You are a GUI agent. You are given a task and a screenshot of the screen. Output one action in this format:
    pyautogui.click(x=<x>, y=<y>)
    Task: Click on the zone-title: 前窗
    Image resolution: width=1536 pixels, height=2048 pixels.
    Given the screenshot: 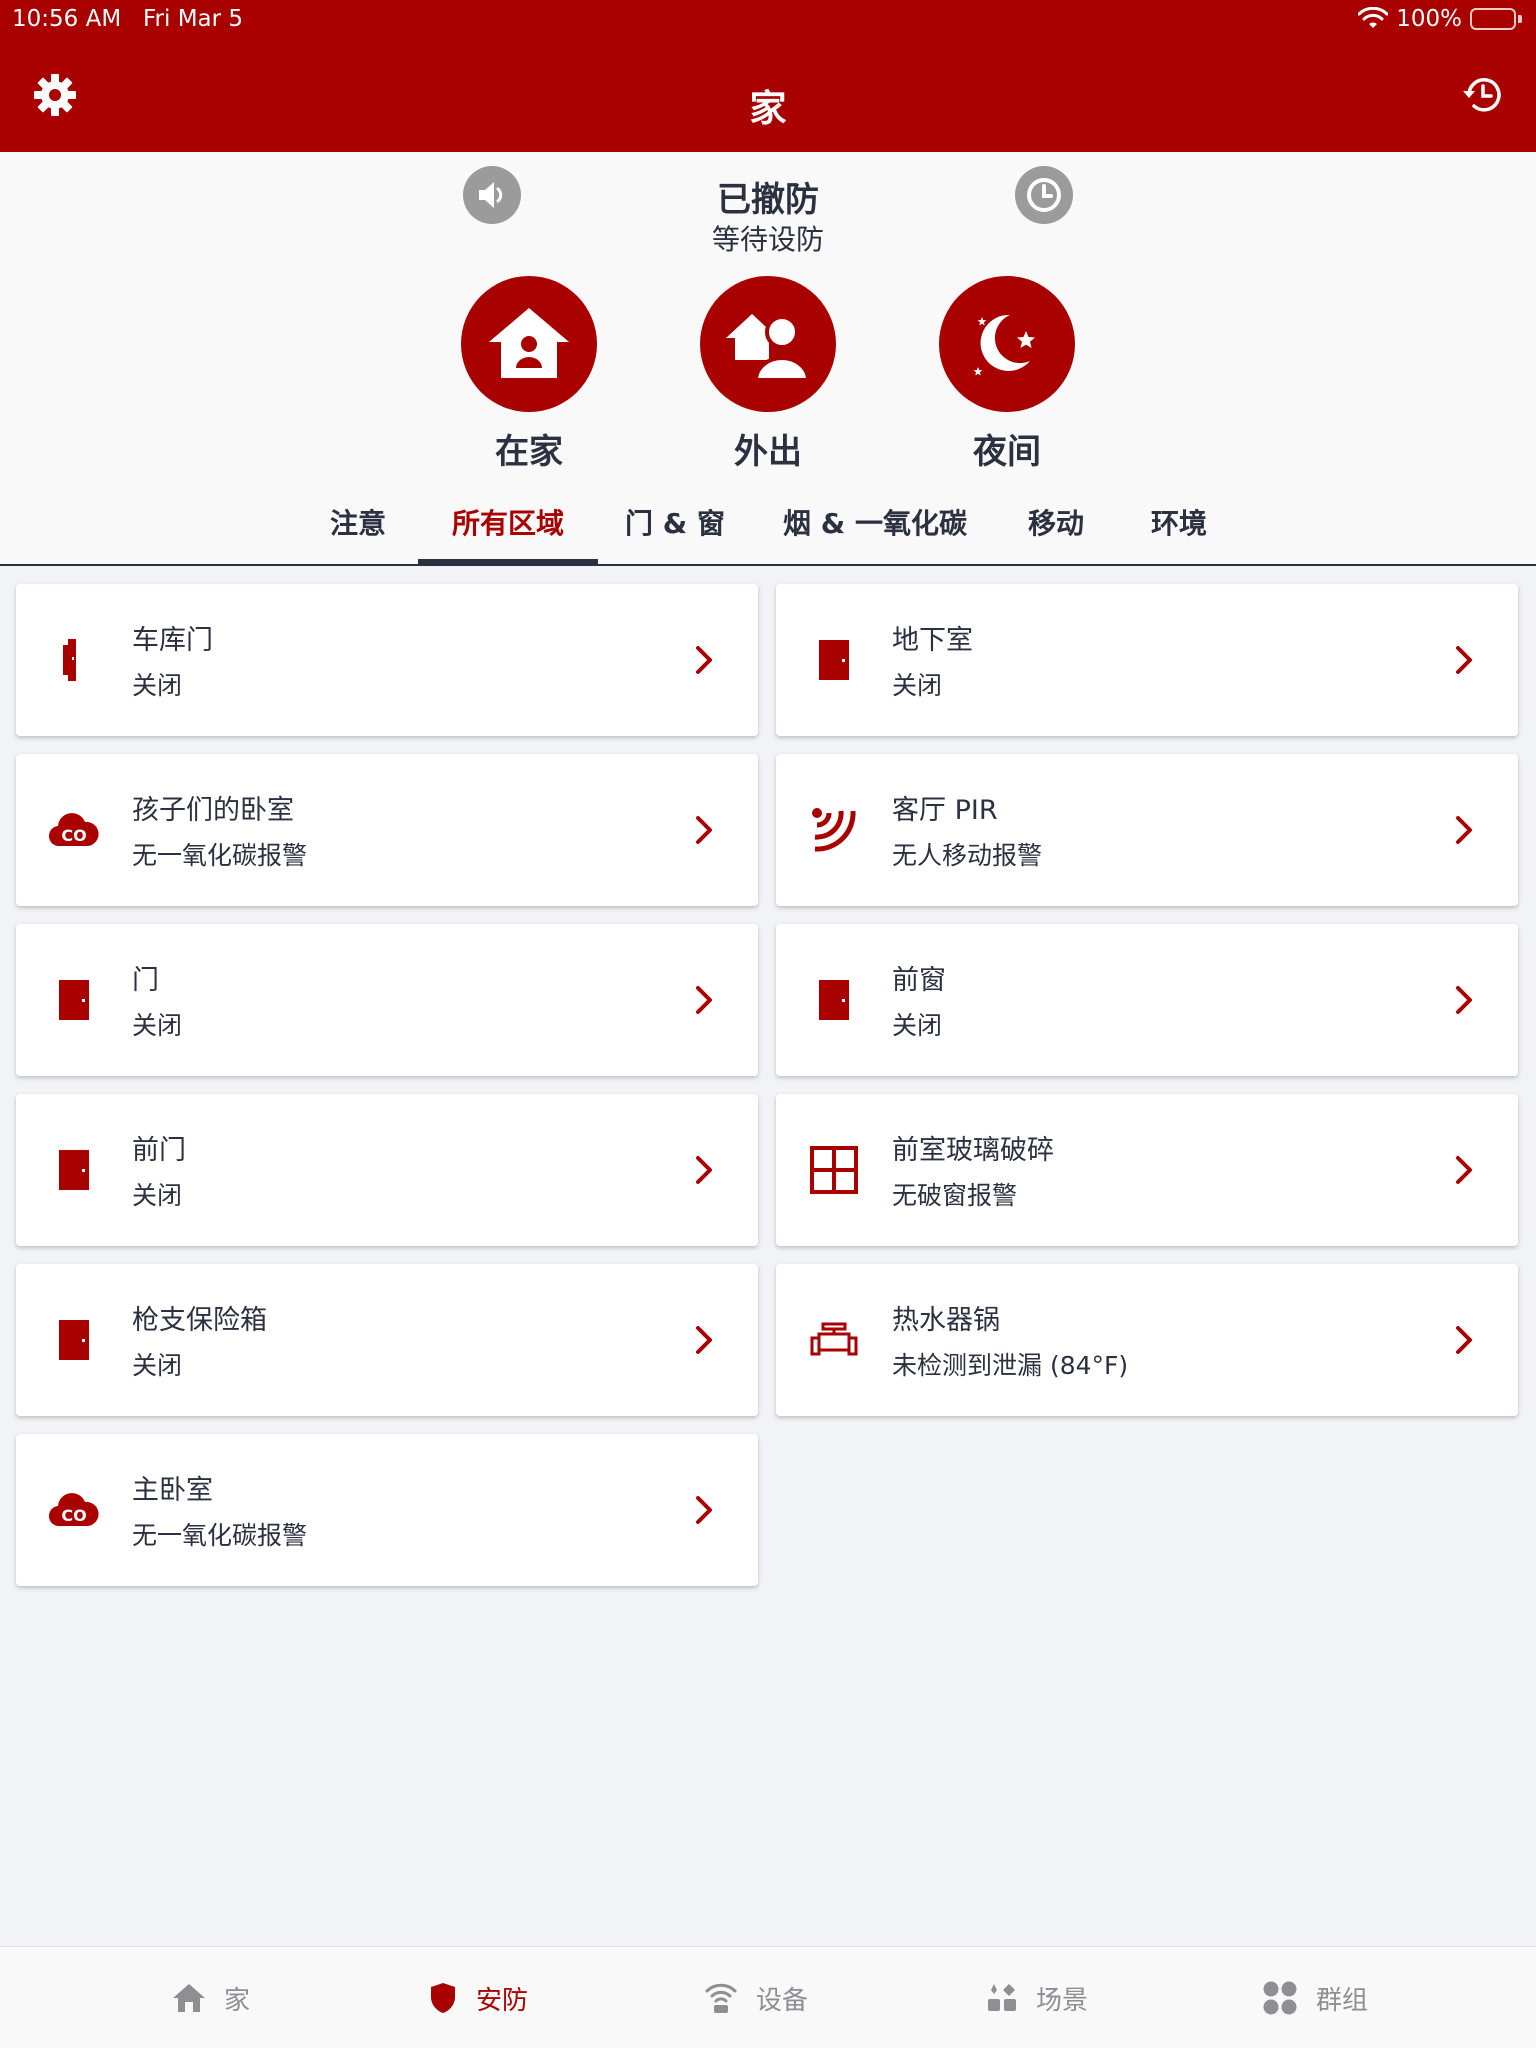 What is the action you would take?
    pyautogui.click(x=919, y=980)
    